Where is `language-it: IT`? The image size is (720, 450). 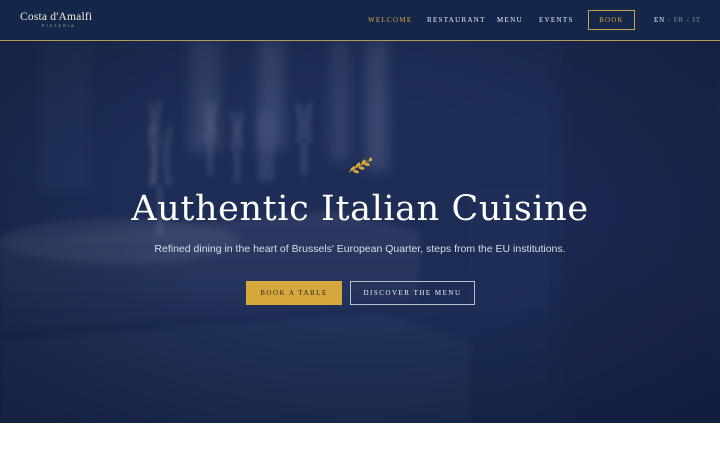
language-it: IT is located at coordinates (697, 20).